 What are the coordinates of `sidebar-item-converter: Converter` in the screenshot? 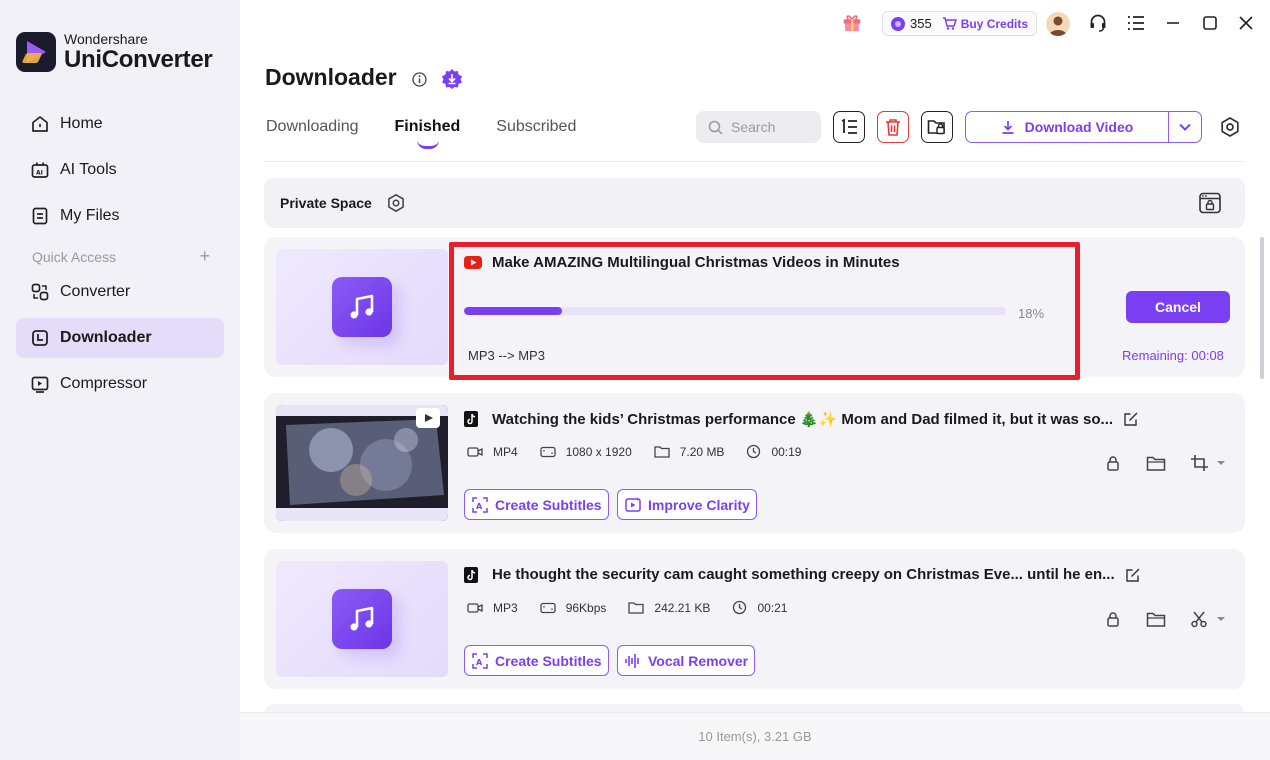 It's located at (120, 292).